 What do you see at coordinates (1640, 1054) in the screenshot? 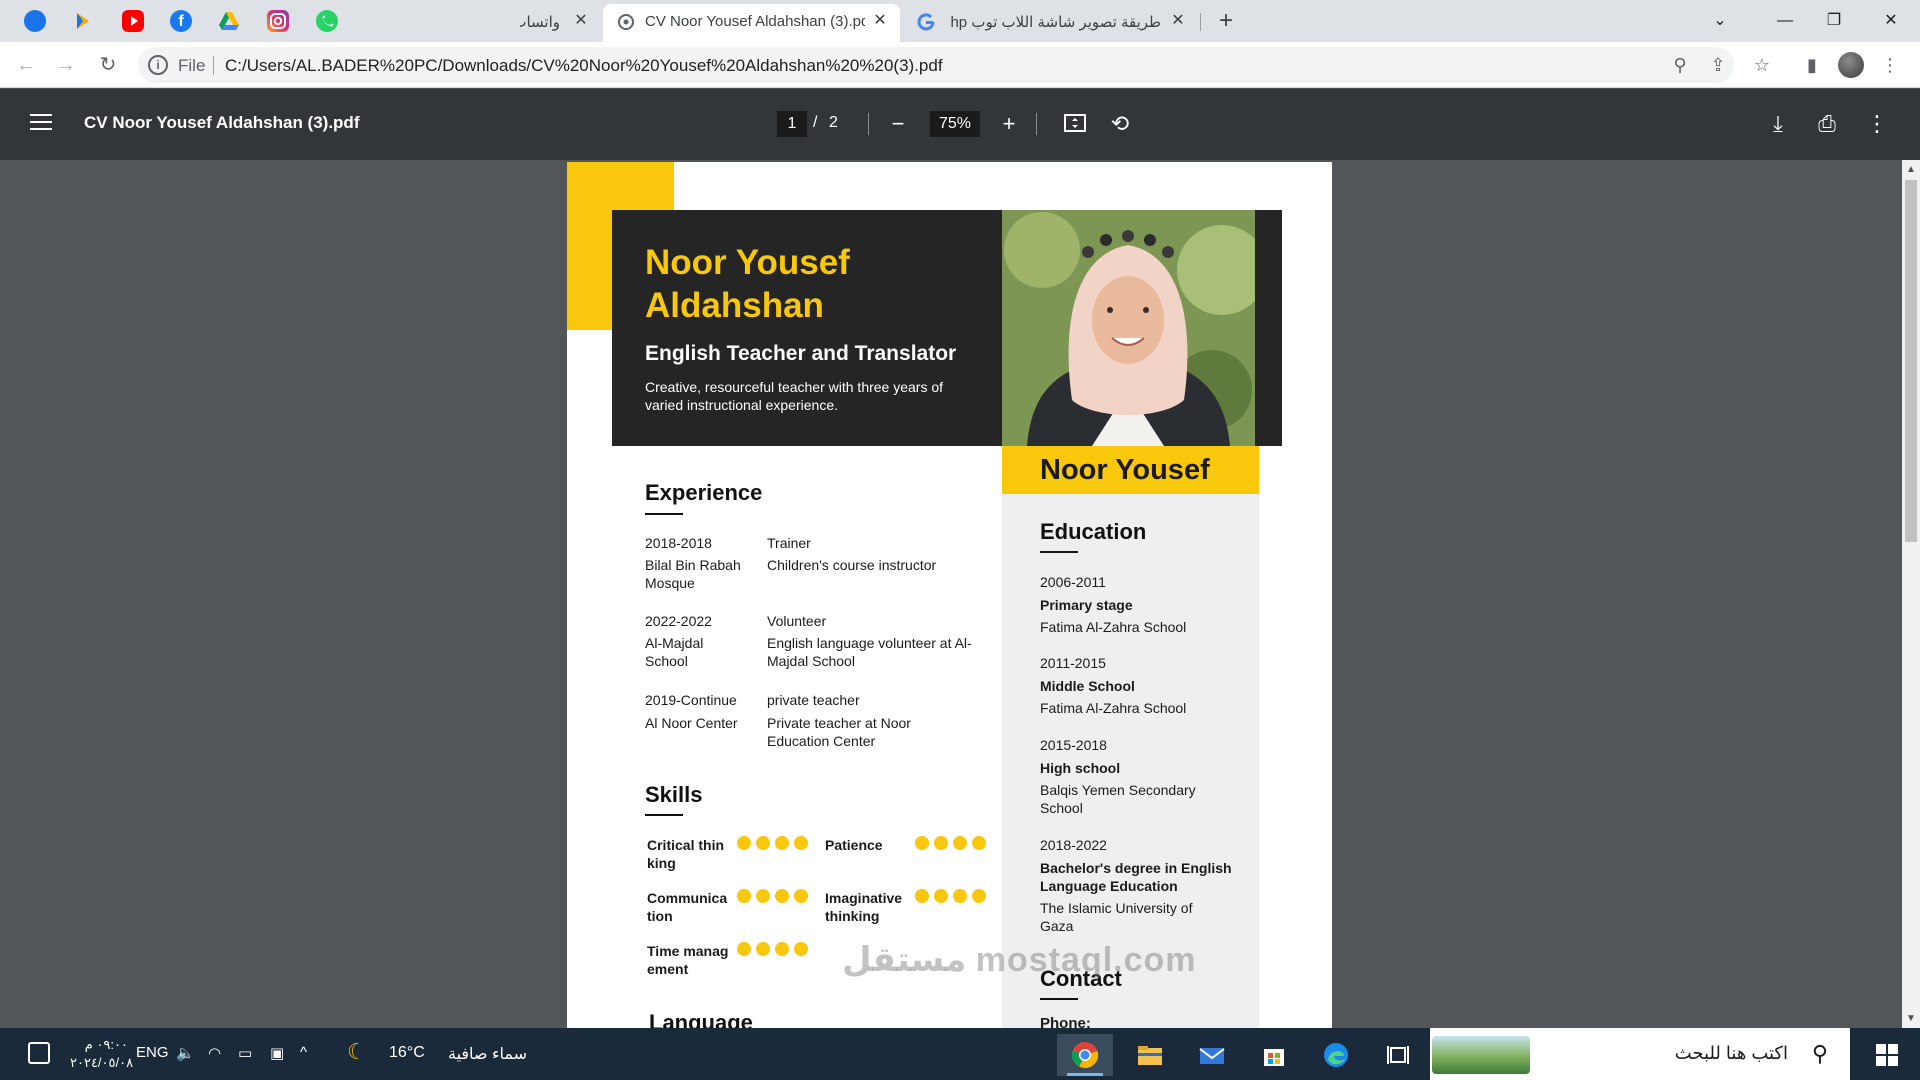
I see `taskbar-search: اكتب هنا للبحث ⚲` at bounding box center [1640, 1054].